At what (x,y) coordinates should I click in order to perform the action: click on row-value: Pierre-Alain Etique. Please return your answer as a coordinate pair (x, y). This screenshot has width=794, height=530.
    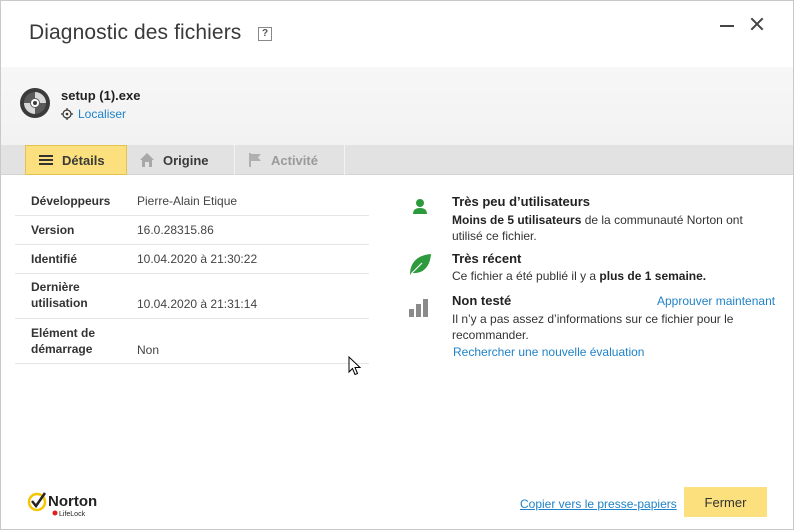
    Looking at the image, I should click on (187, 201).